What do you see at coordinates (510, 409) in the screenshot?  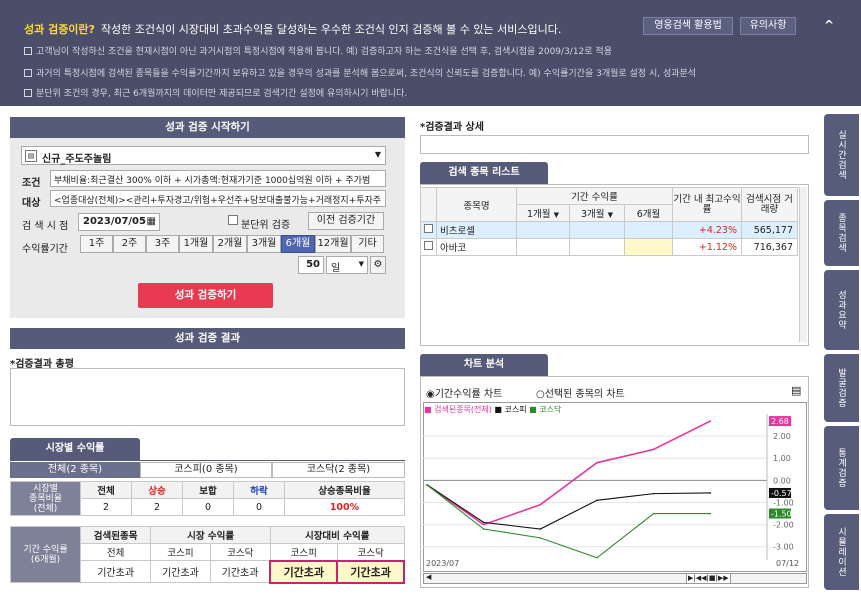 I see `legend-item: ■ 코스피` at bounding box center [510, 409].